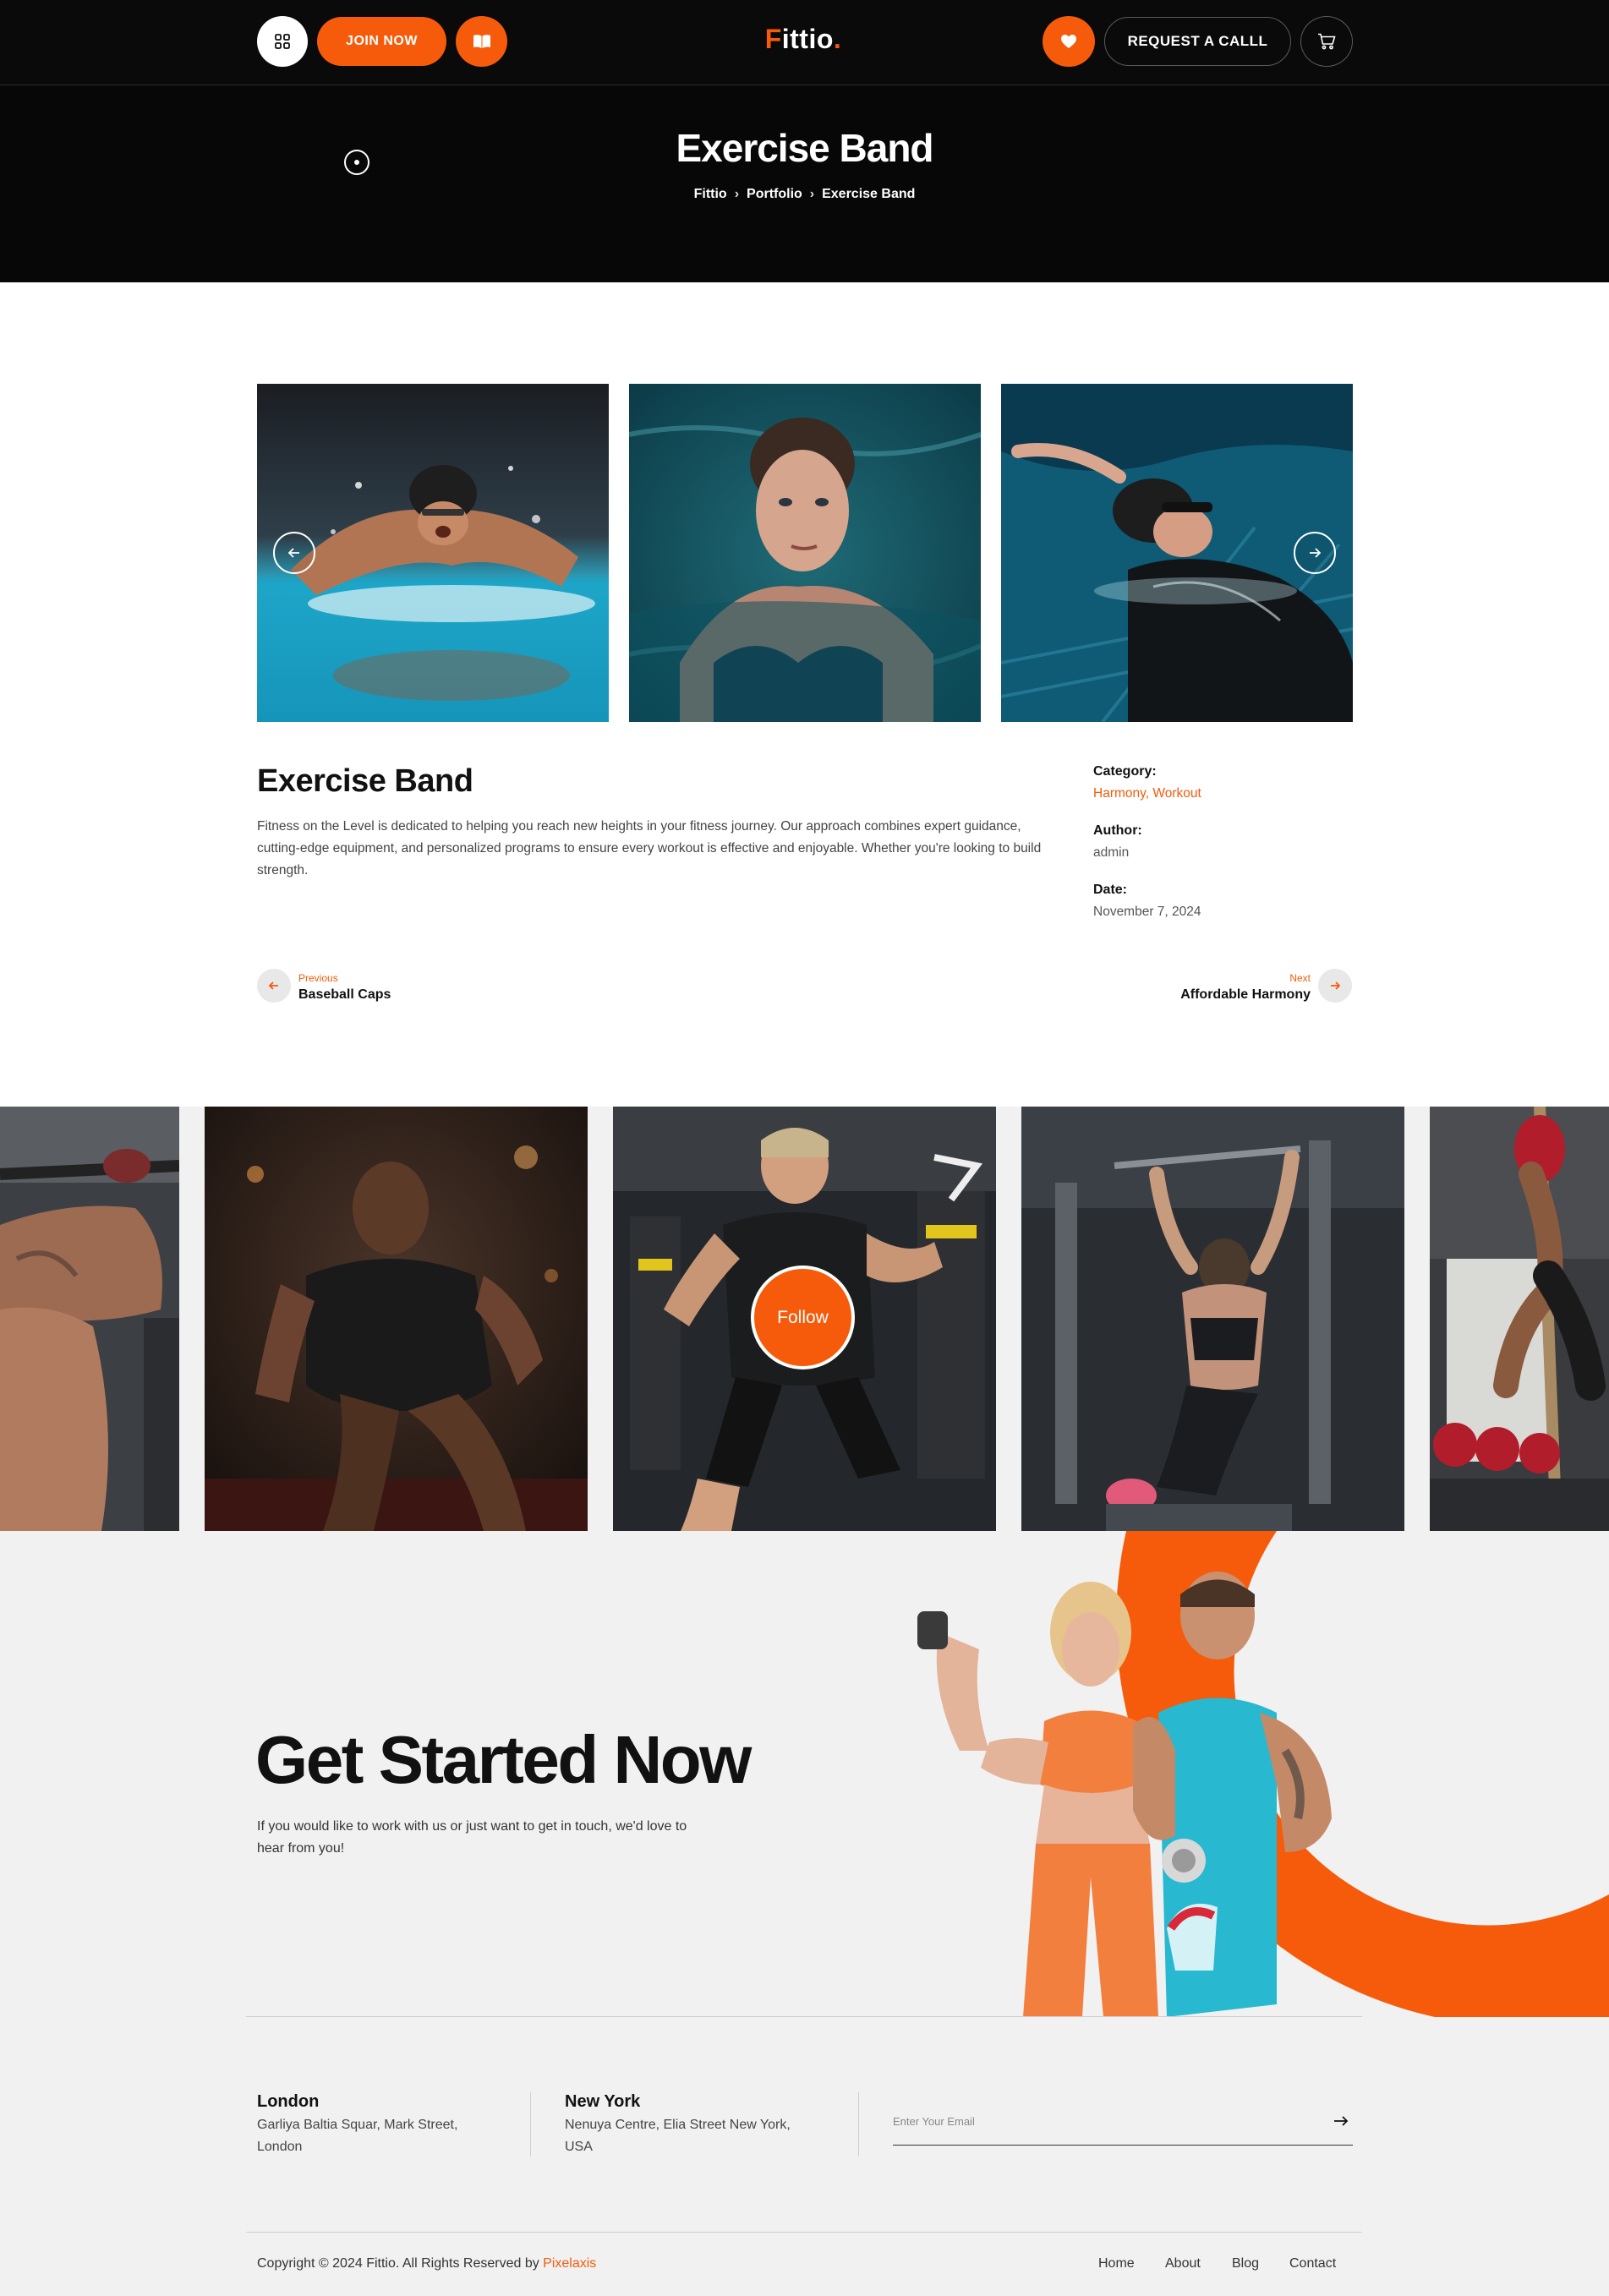 The image size is (1609, 2296). I want to click on cart-icon, so click(1327, 41).